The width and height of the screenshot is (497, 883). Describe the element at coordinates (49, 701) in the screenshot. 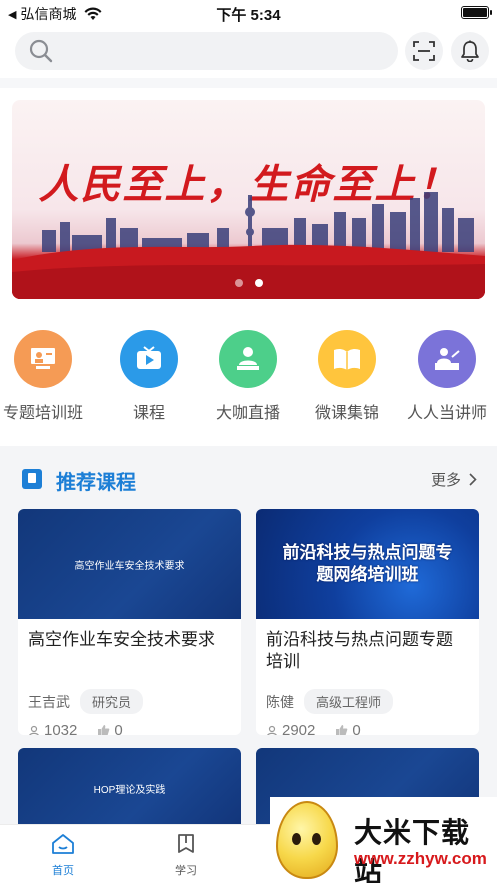

I see `author-name: 王吉武` at that location.